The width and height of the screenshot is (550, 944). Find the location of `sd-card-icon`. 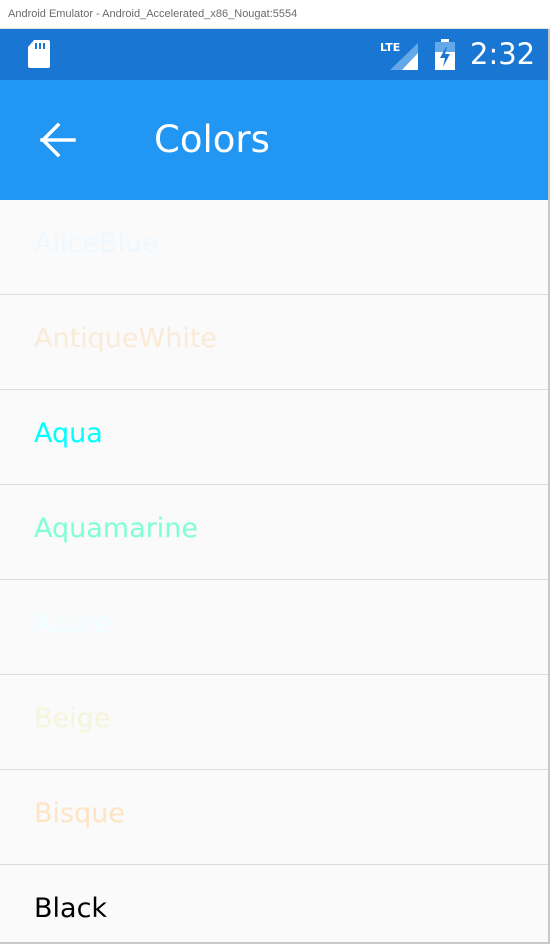

sd-card-icon is located at coordinates (39, 54).